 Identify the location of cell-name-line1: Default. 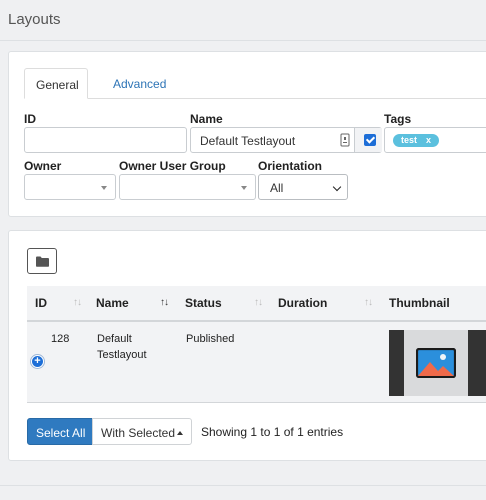
(114, 339).